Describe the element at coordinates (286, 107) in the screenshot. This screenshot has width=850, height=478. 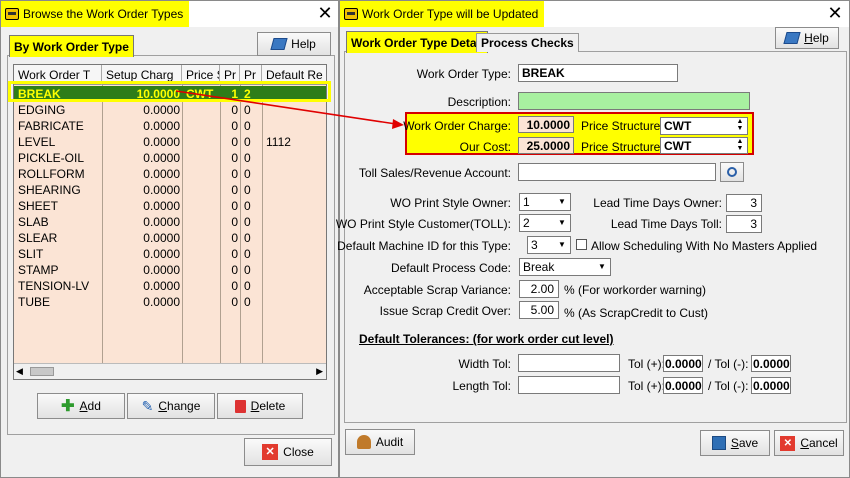
I see `arrow-line` at that location.